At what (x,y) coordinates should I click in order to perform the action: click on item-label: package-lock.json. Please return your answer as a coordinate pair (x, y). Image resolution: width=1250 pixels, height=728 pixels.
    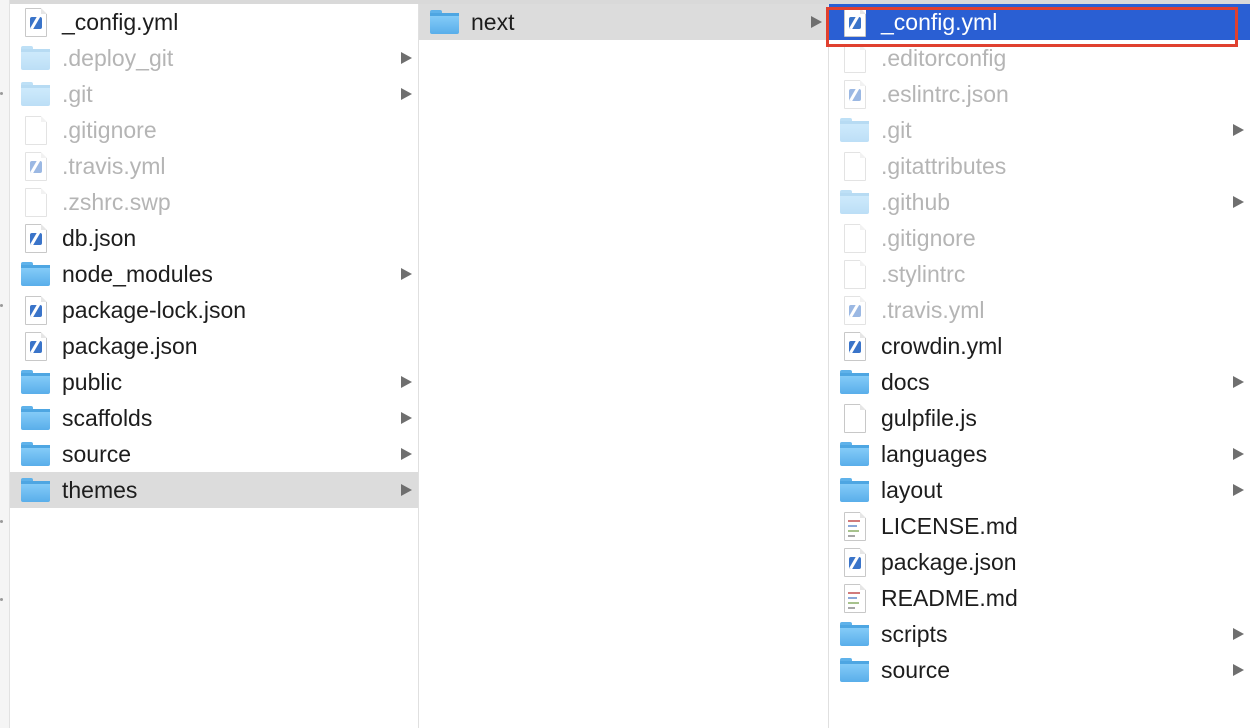
    Looking at the image, I should click on (154, 309).